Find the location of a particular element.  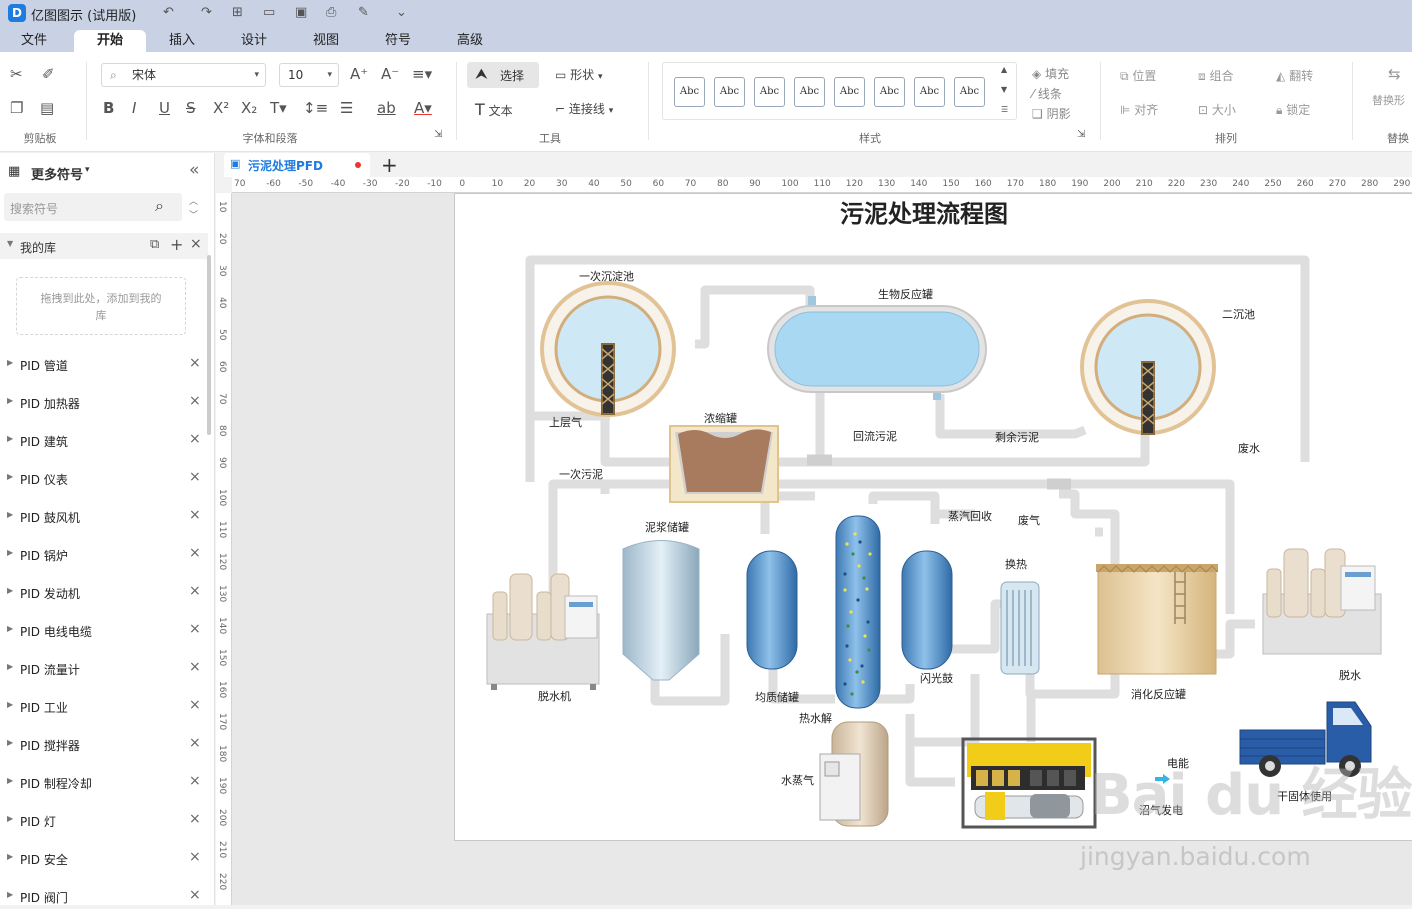

font-shrink-icon: A⁻ is located at coordinates (390, 74).